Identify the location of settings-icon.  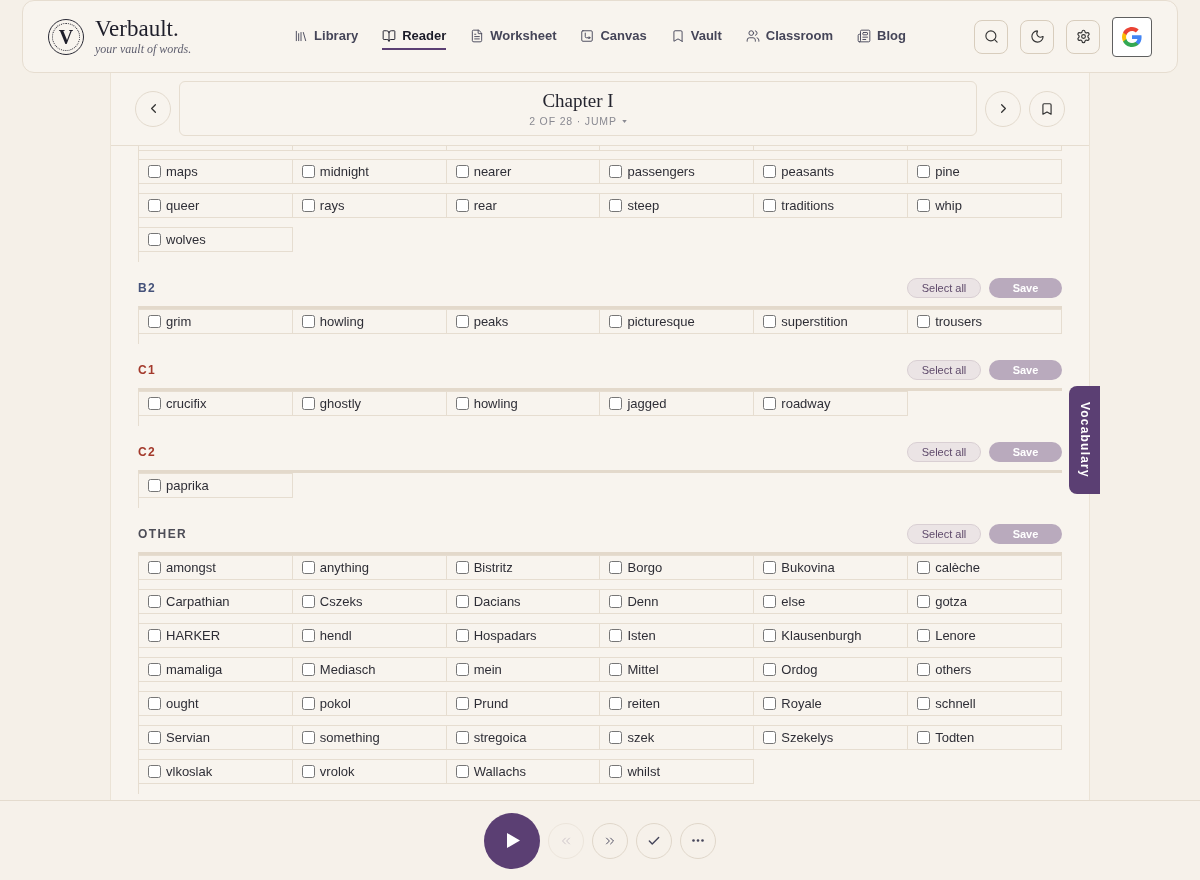
(1083, 36).